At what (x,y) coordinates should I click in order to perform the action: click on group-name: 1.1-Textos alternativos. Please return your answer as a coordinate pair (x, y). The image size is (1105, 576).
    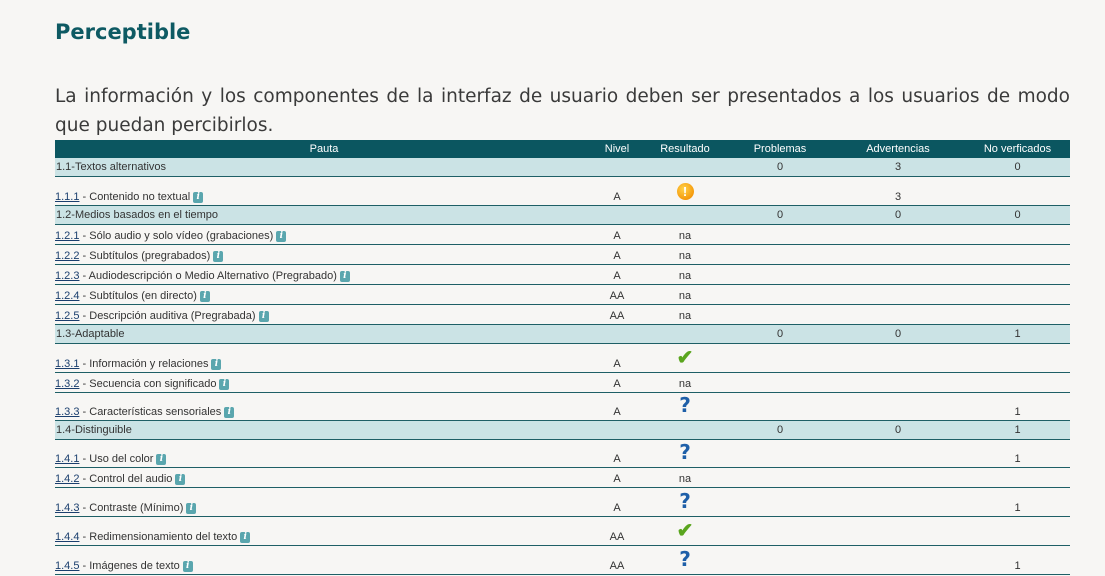
    Looking at the image, I should click on (324, 167).